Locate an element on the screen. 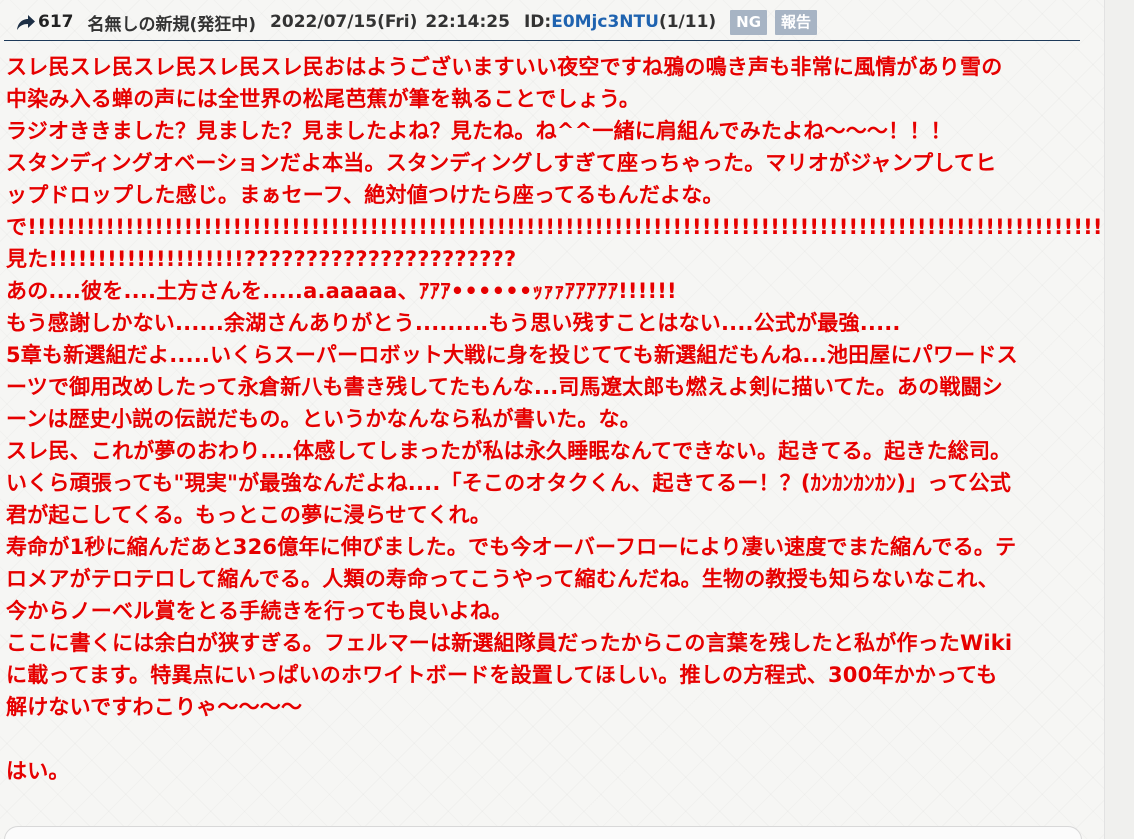 The image size is (1134, 839). id-label: ID: is located at coordinates (537, 22).